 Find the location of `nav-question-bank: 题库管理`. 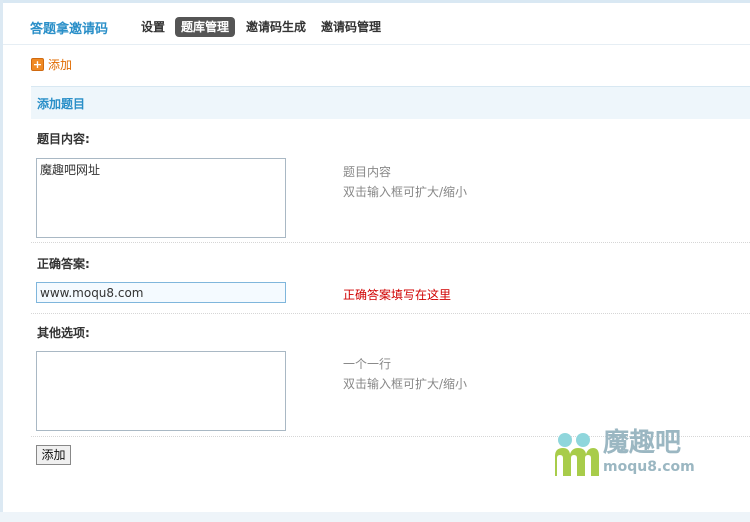

nav-question-bank: 题库管理 is located at coordinates (205, 27).